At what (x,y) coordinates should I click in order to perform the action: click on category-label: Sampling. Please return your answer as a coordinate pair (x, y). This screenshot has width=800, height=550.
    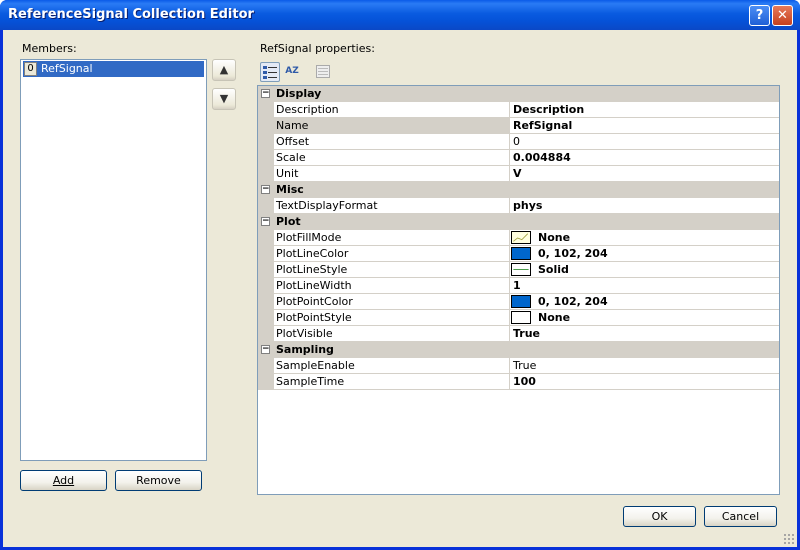
    Looking at the image, I should click on (305, 349).